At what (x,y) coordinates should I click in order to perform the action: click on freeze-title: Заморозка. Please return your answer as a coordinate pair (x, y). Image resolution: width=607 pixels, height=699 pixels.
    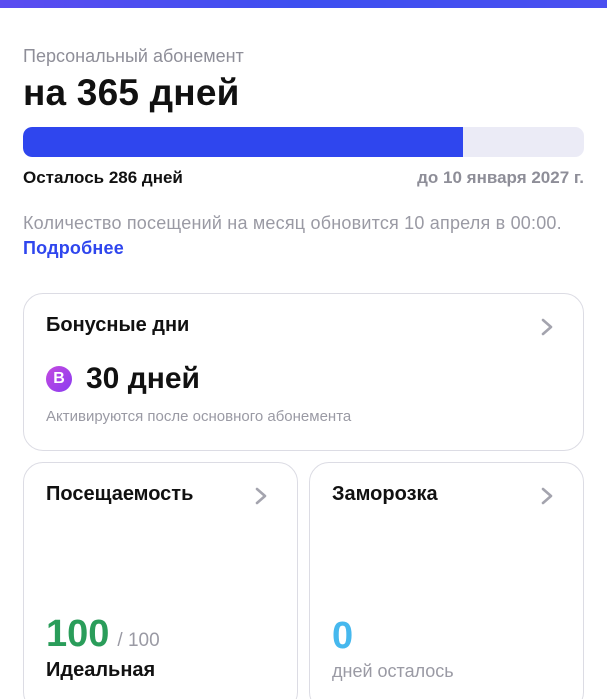
    Looking at the image, I should click on (385, 494).